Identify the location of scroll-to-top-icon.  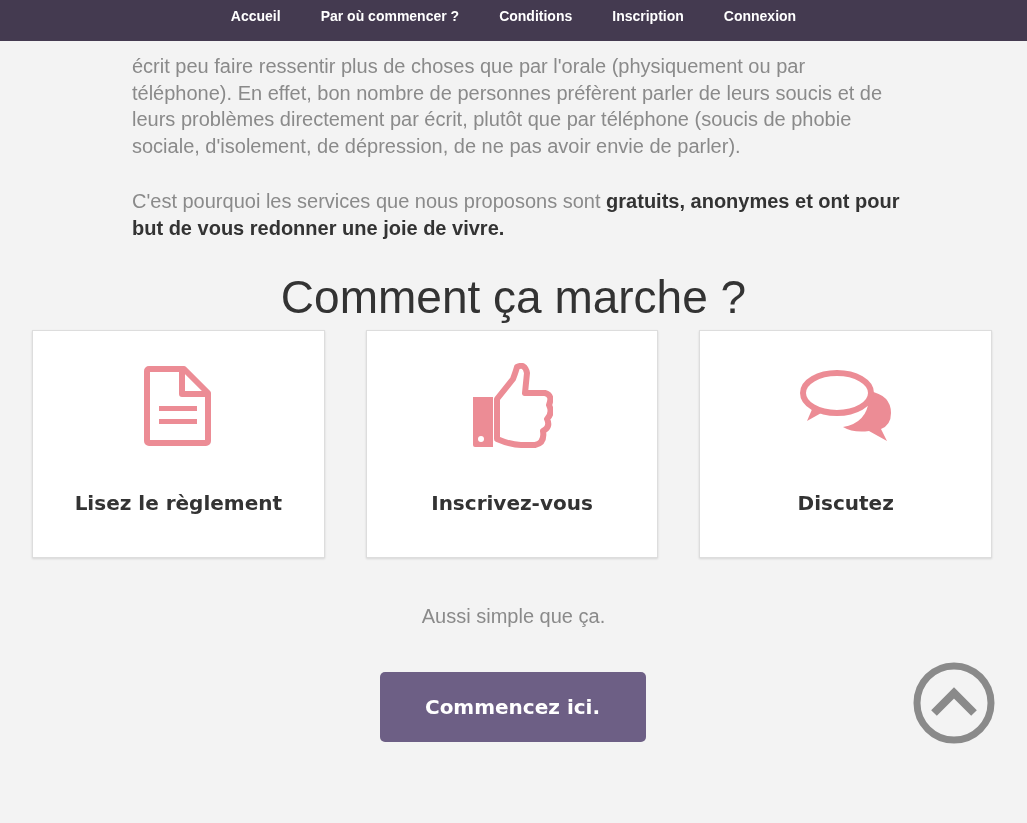
(954, 703).